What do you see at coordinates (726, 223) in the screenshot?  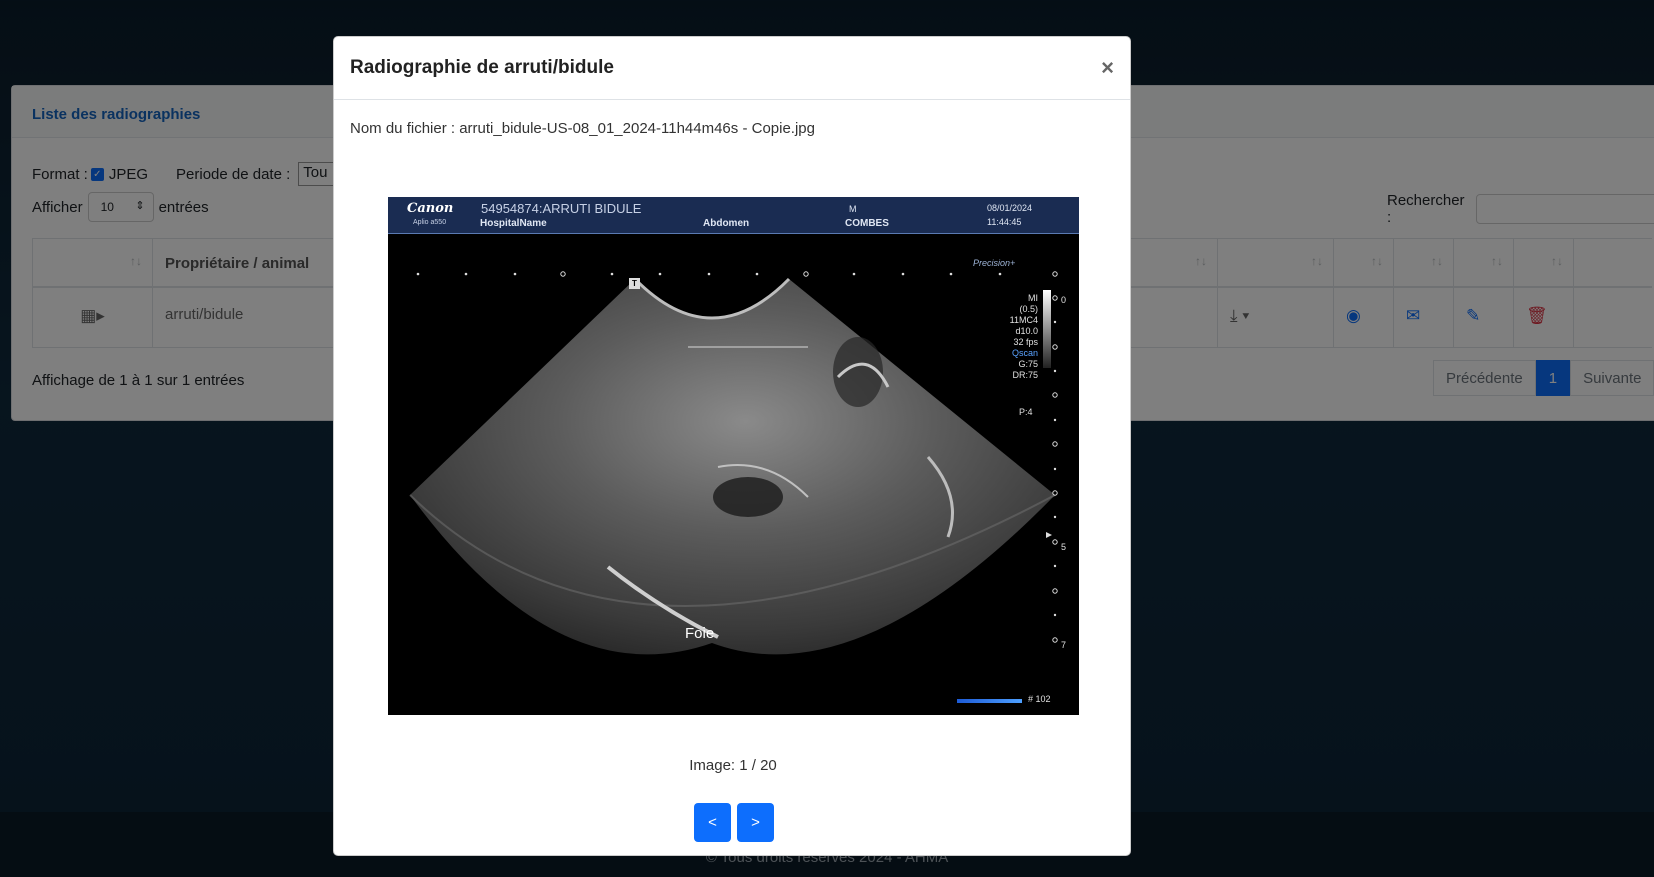 I see `exam-type: Abdomen` at bounding box center [726, 223].